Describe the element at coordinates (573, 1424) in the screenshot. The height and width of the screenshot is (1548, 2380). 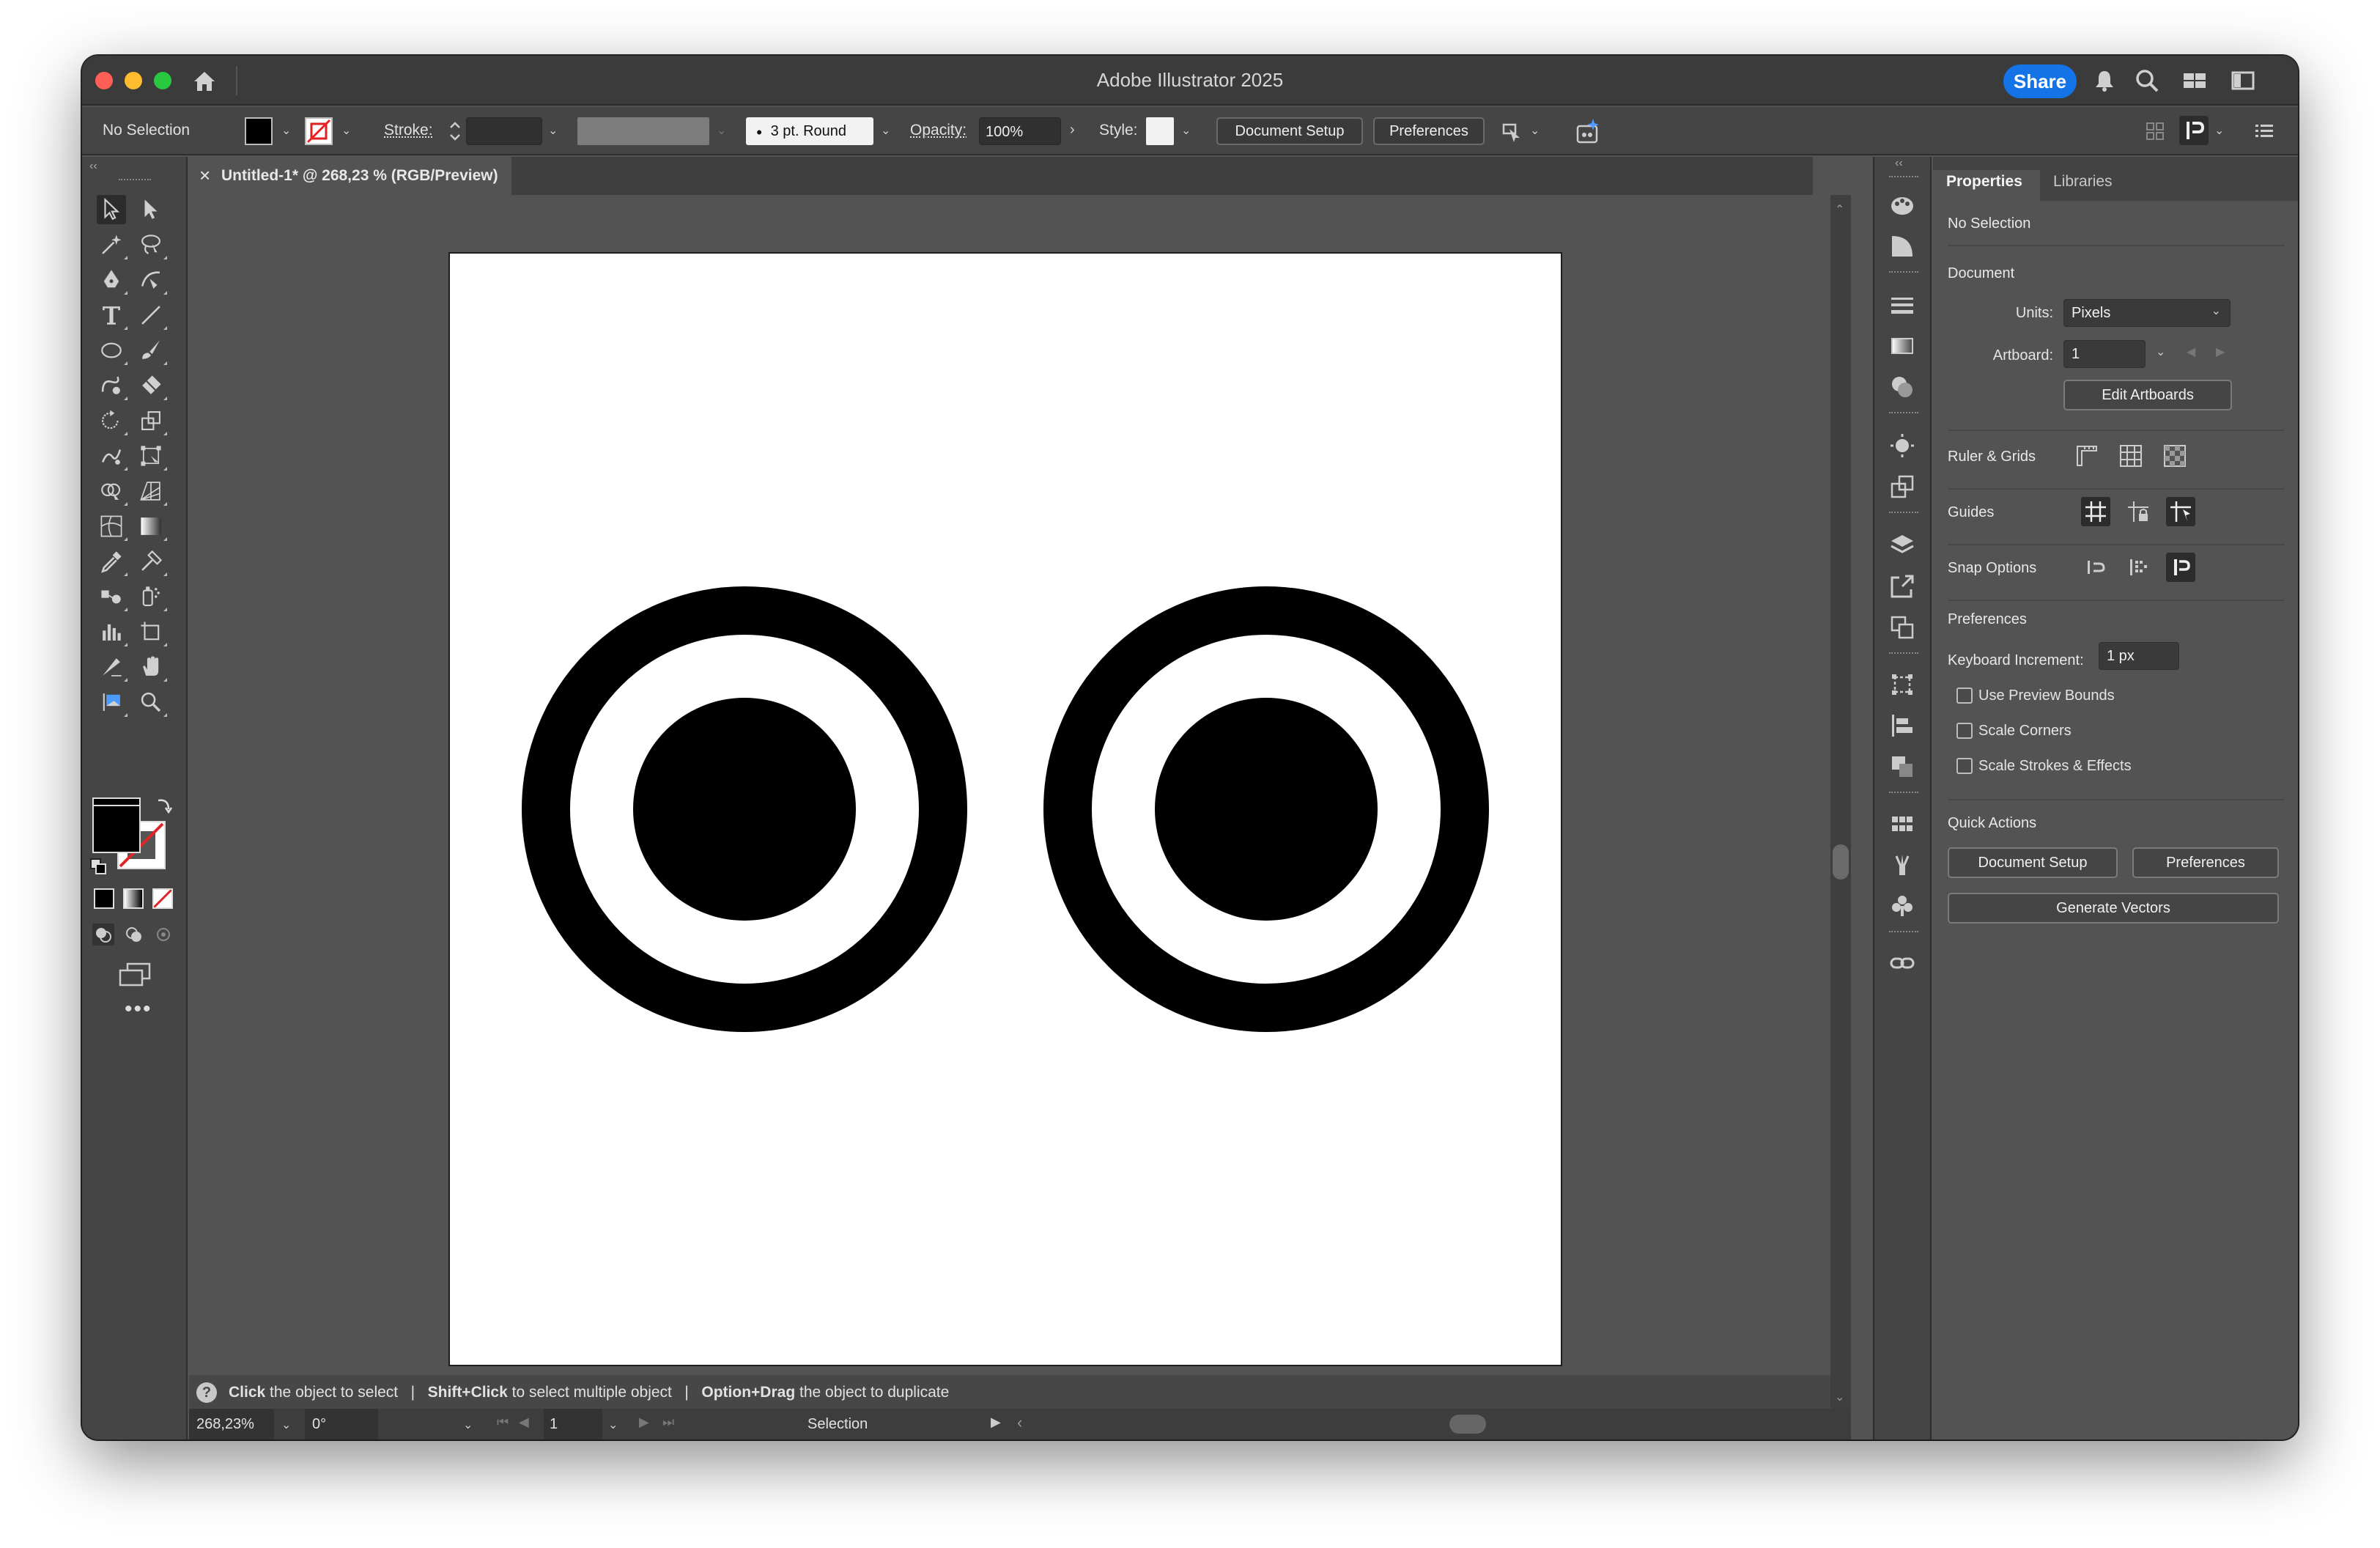
I see `artboard-number-input: 1` at that location.